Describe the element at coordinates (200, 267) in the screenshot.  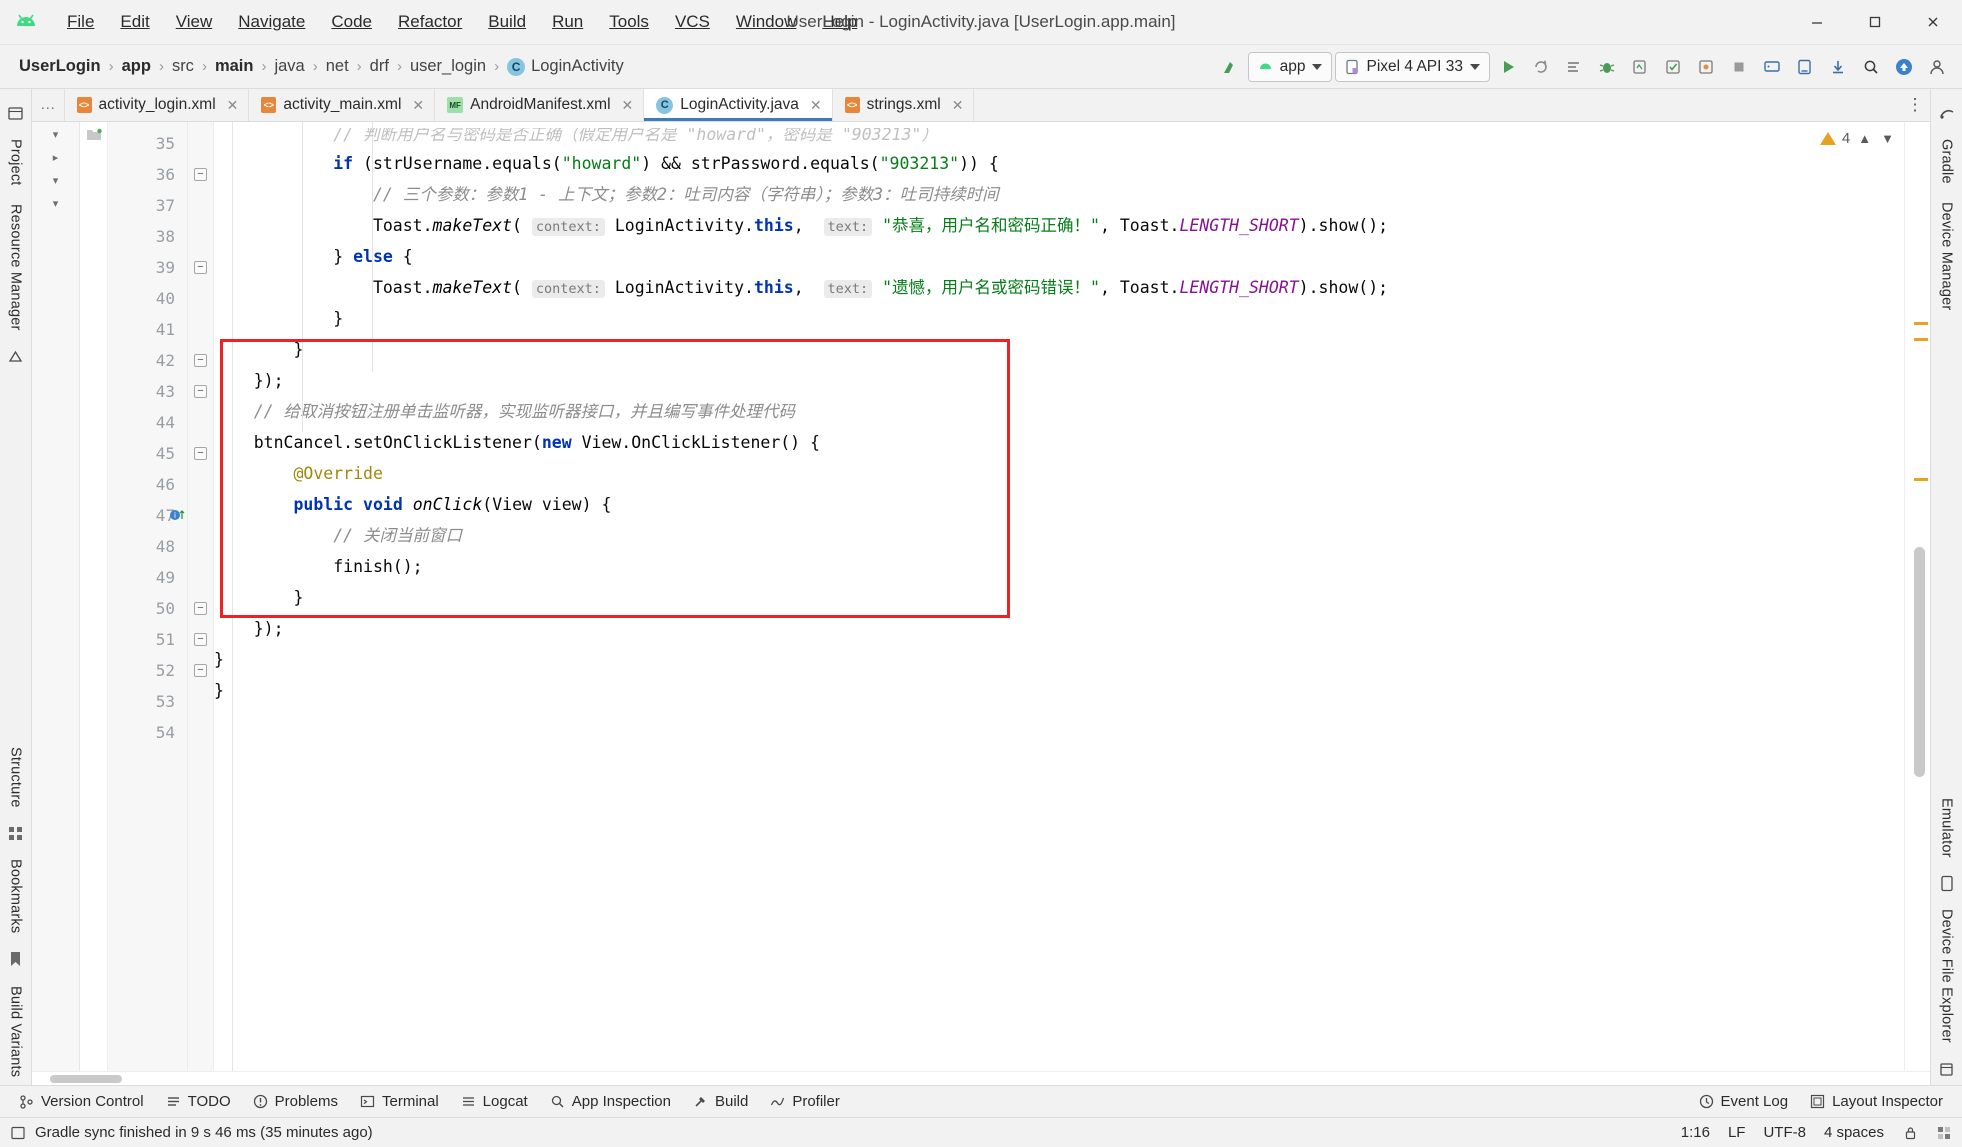
I see `fold-toggle-39: −` at that location.